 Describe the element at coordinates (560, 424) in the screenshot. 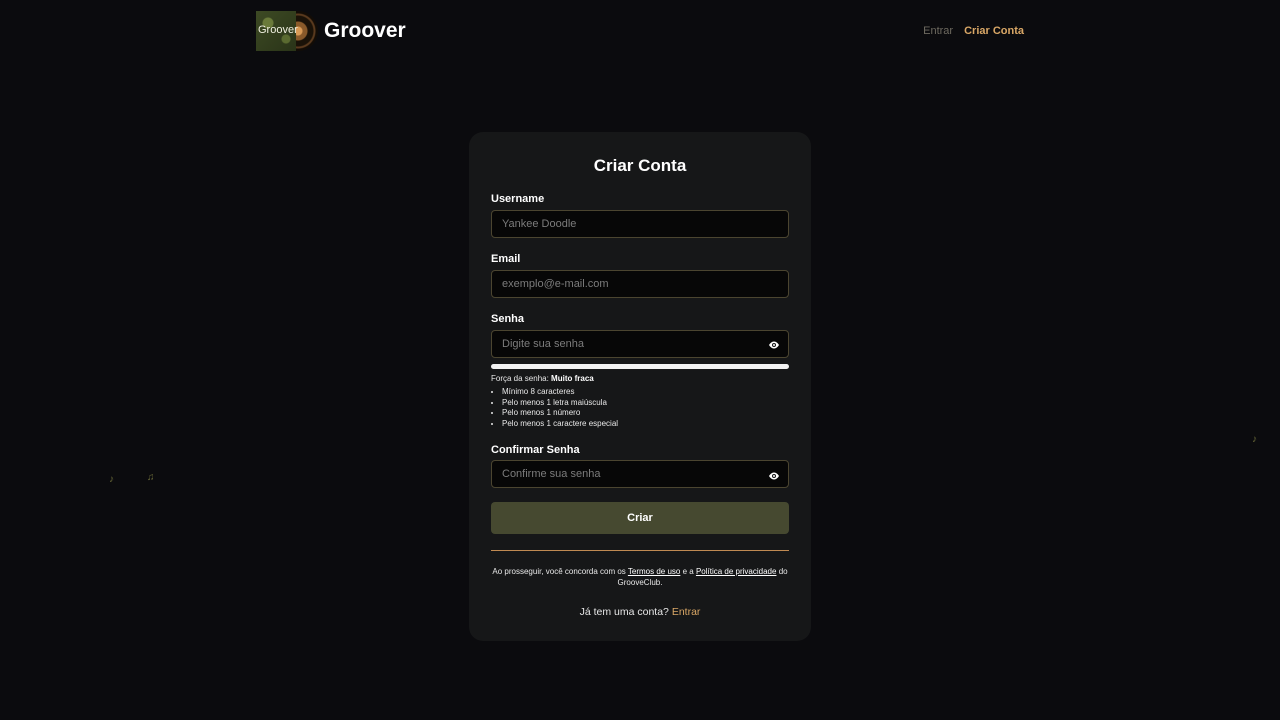

I see `password-rule-item: Pelo menos 1 caractere especial` at that location.